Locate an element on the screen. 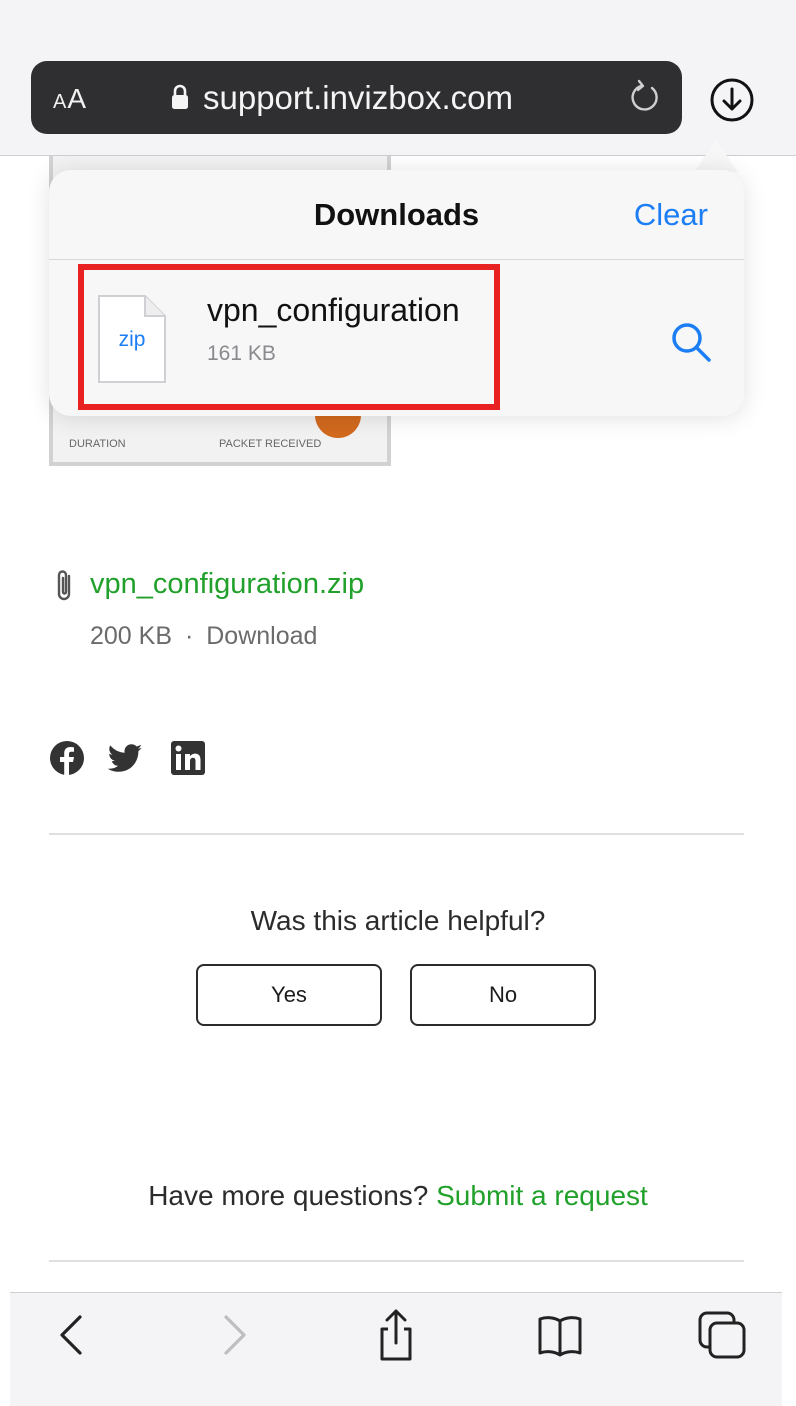  facebook-icon is located at coordinates (67, 758).